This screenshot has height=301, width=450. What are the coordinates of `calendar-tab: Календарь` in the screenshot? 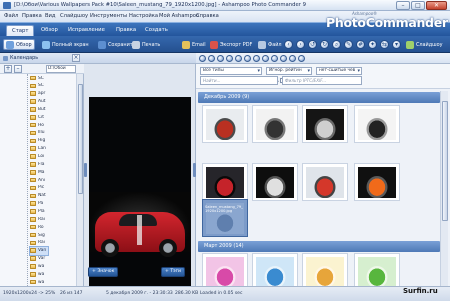 It's located at (24, 58).